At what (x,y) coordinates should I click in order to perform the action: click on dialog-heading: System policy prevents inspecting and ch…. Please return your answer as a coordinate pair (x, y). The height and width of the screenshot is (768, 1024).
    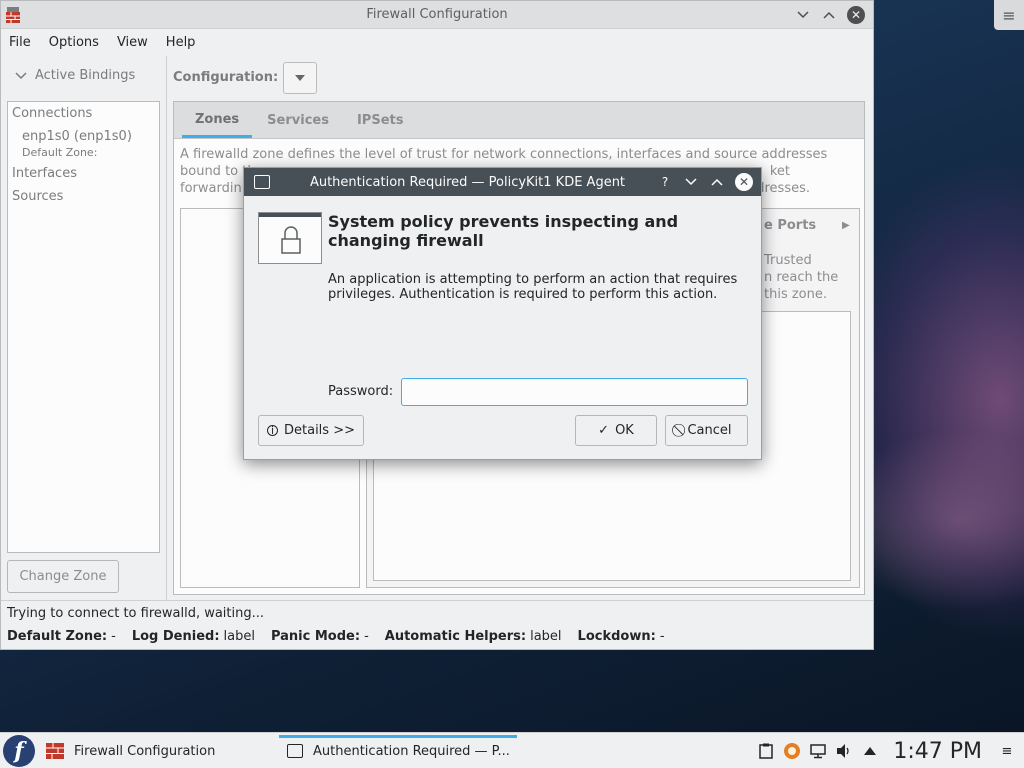
    Looking at the image, I should click on (538, 231).